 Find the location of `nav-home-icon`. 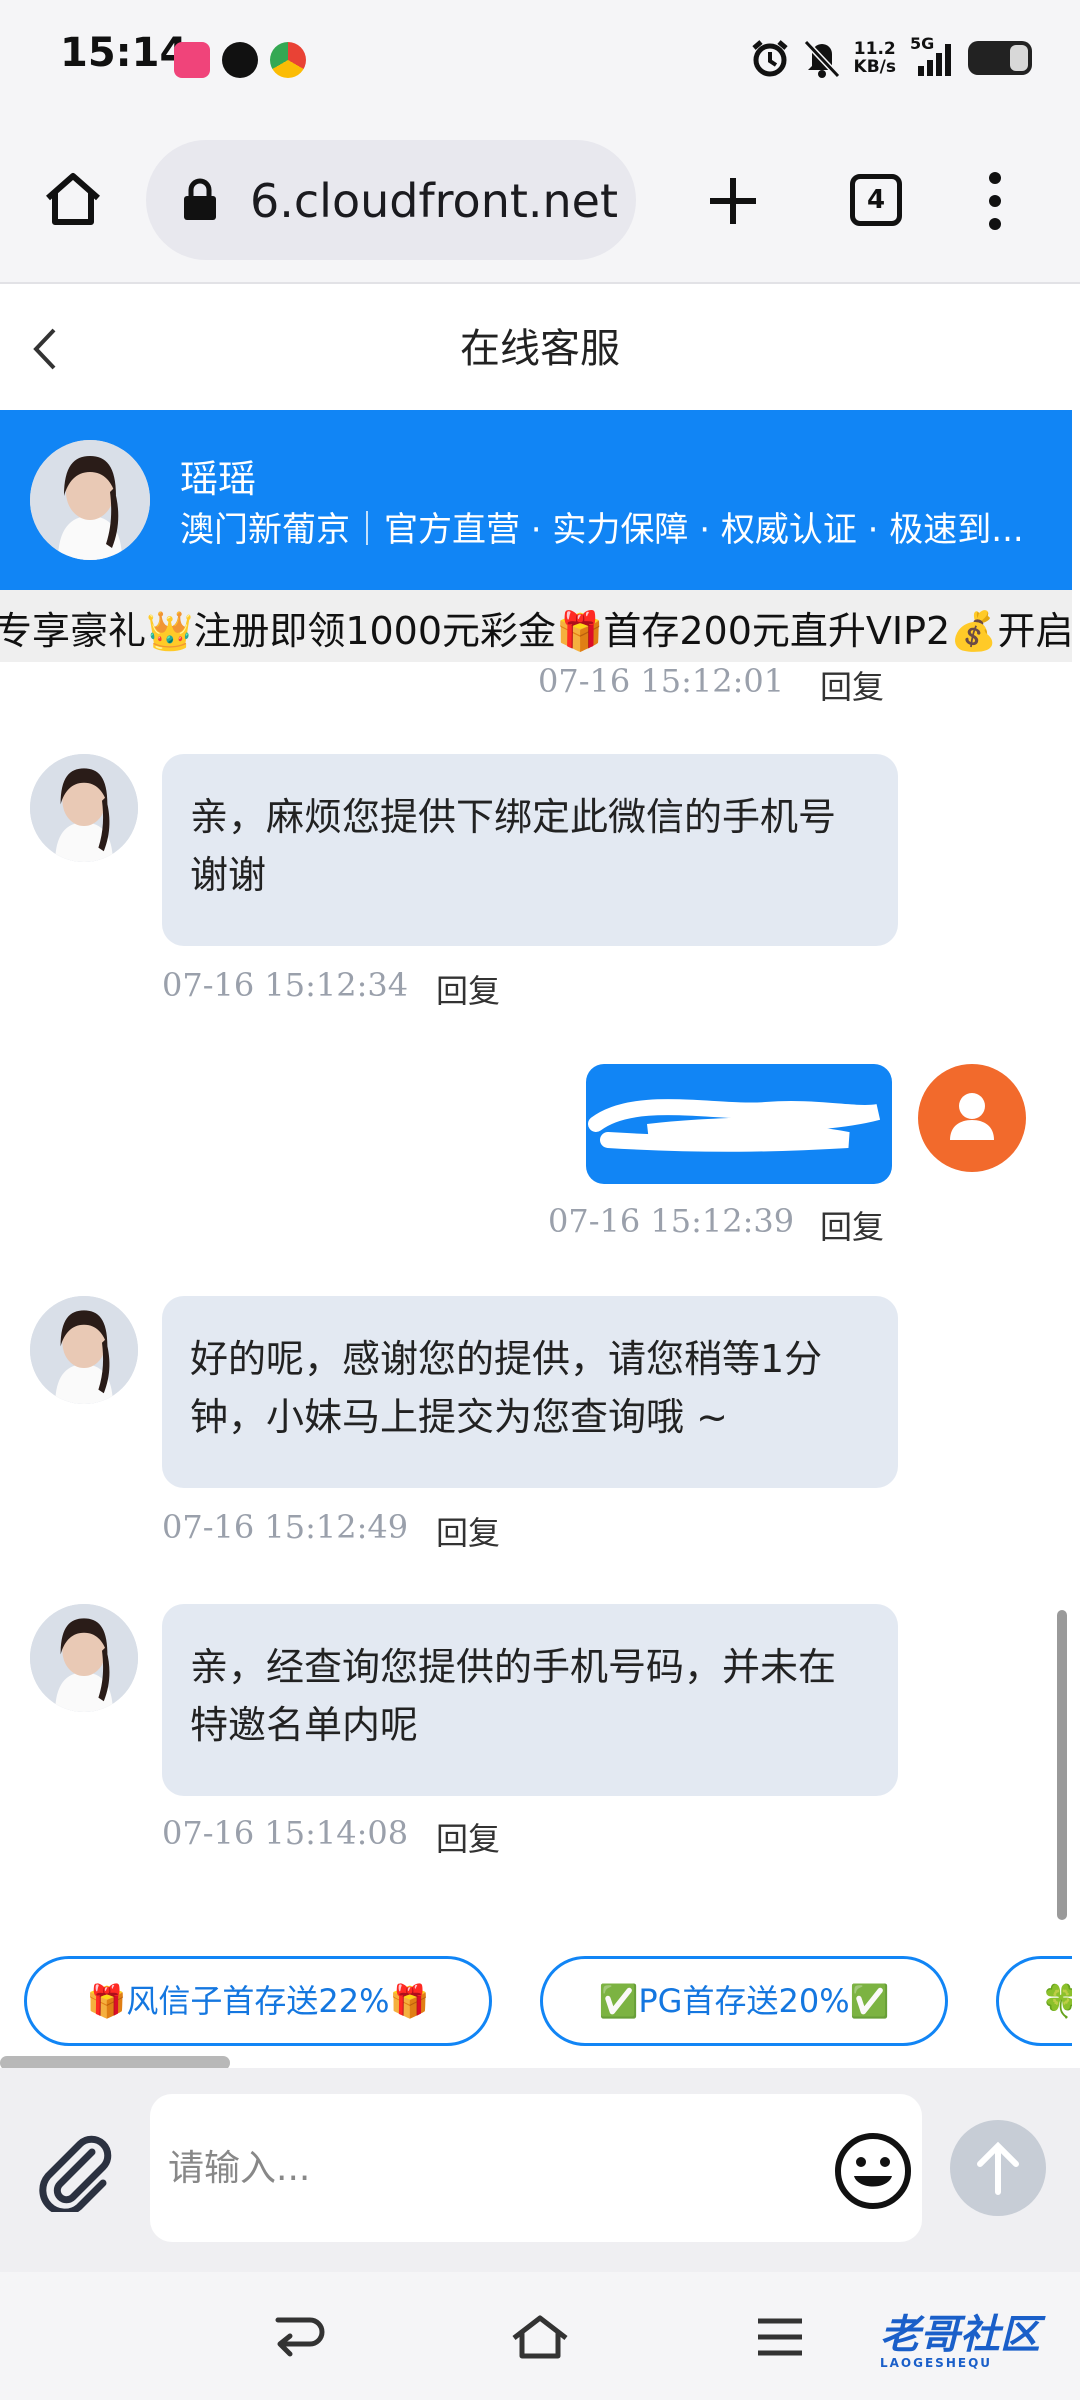

nav-home-icon is located at coordinates (540, 2336).